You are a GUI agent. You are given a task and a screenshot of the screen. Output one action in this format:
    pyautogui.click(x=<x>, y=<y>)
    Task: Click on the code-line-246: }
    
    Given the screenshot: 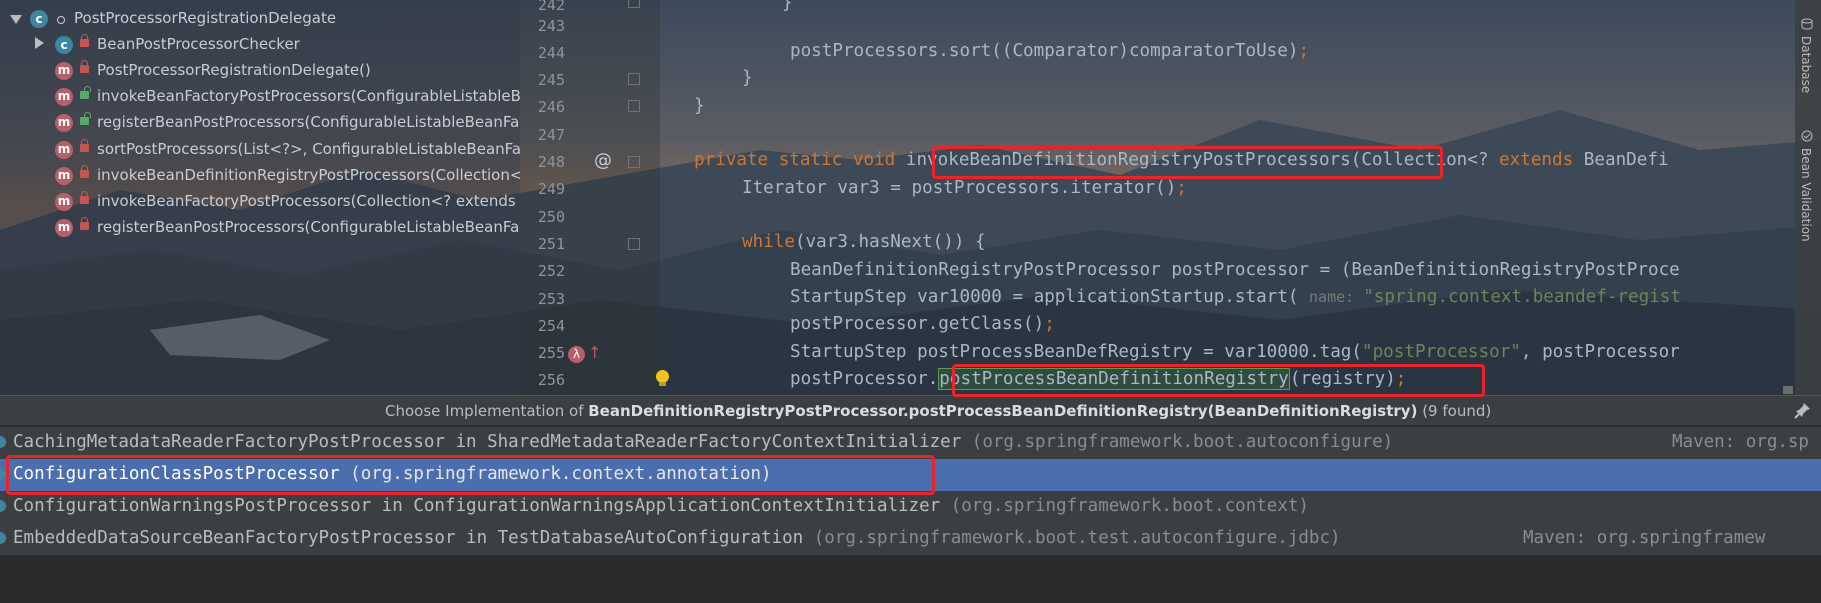 What is the action you would take?
    pyautogui.click(x=699, y=108)
    